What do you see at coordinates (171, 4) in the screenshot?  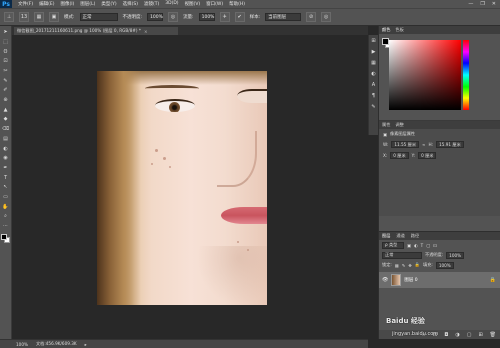 I see `menu-3d: 3D(D)` at bounding box center [171, 4].